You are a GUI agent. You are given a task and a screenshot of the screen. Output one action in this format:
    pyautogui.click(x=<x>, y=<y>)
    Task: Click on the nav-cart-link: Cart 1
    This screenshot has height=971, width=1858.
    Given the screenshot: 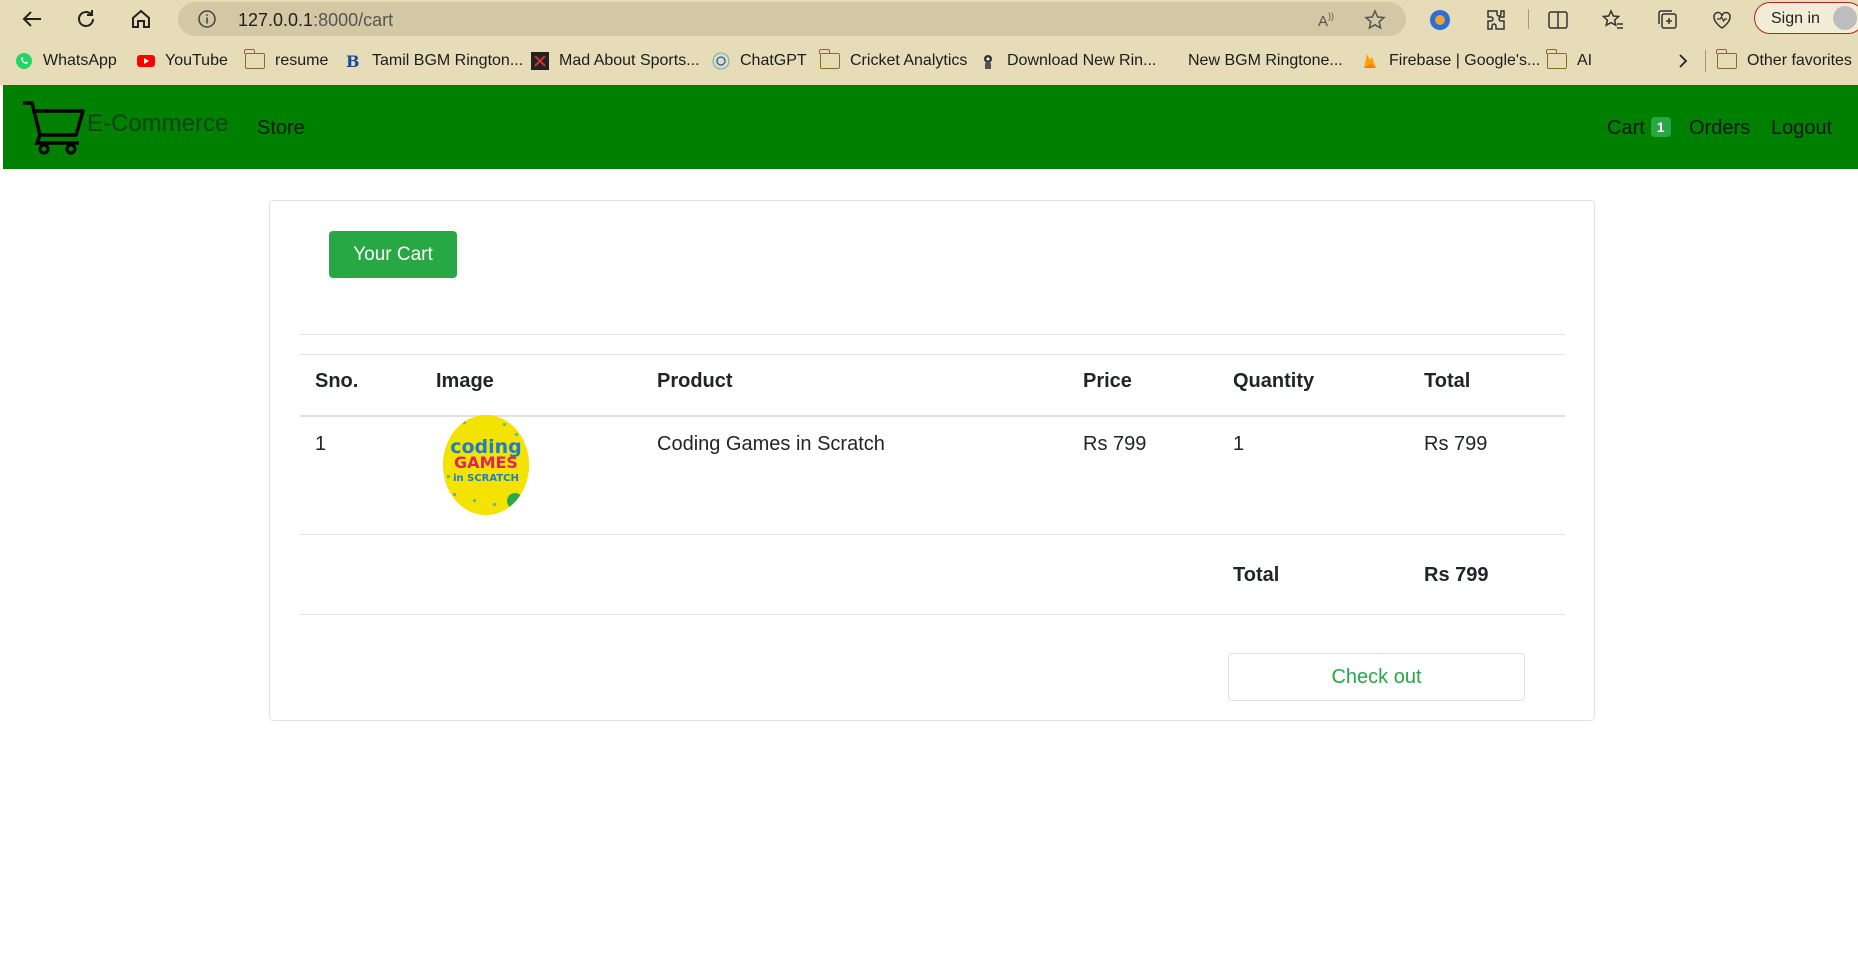 What is the action you would take?
    pyautogui.click(x=1639, y=128)
    